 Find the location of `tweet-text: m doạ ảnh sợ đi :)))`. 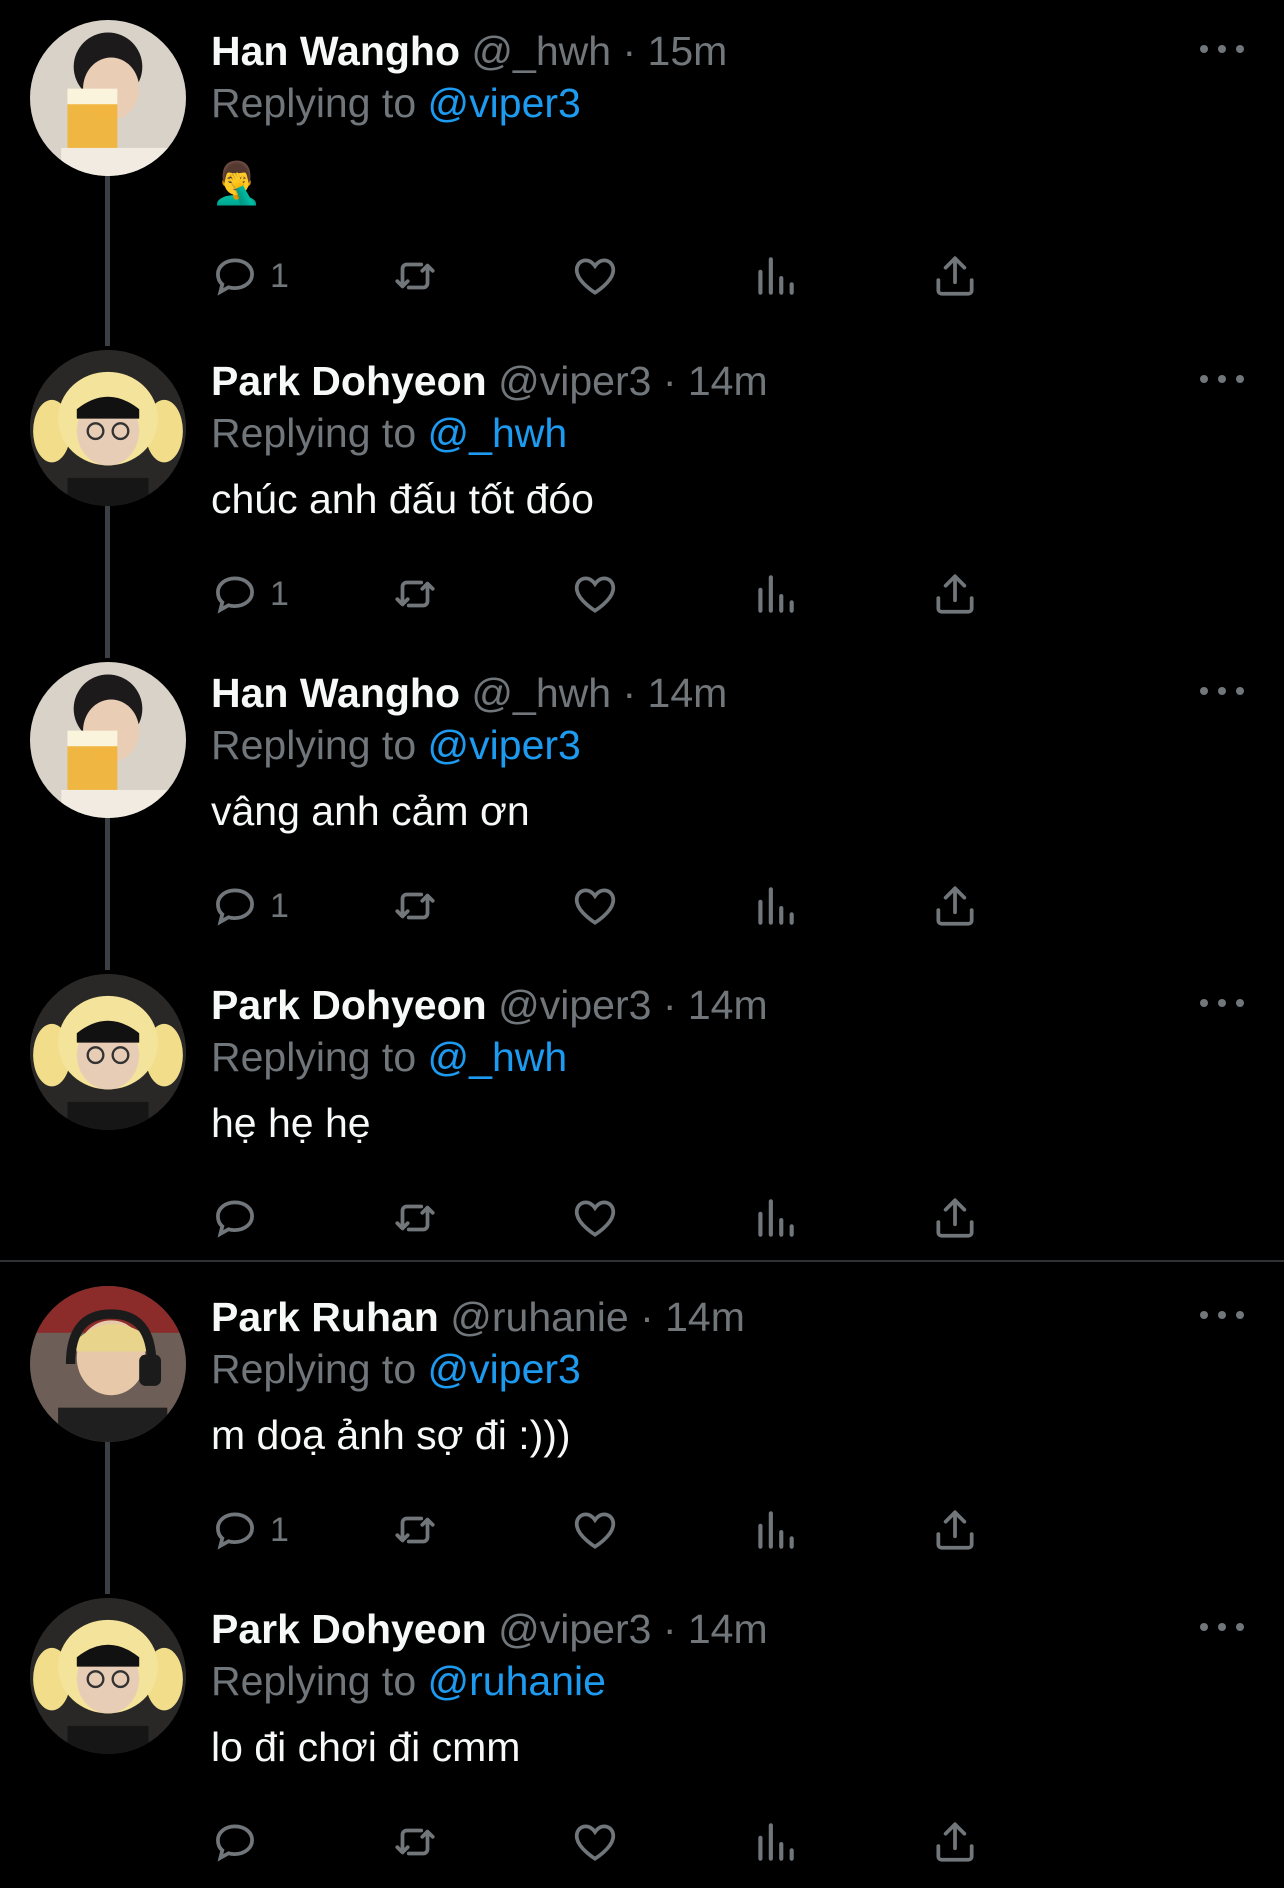

tweet-text: m doạ ảnh sợ đi :))) is located at coordinates (391, 1435).